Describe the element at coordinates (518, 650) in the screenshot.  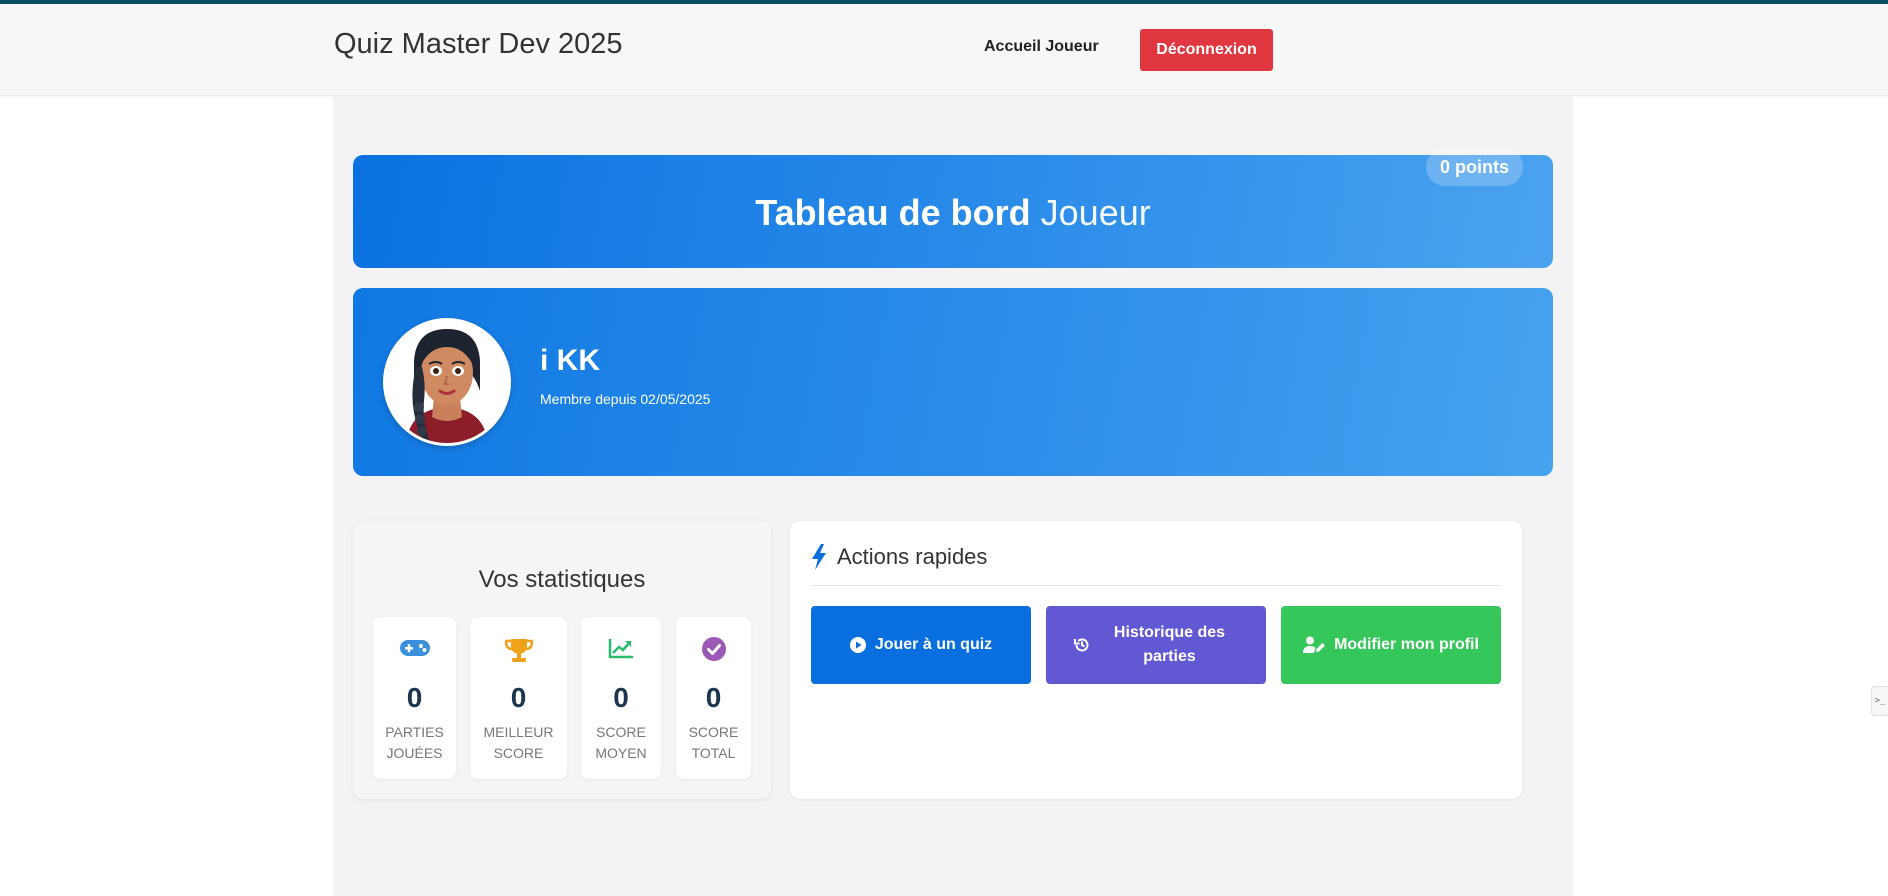
I see `trophy-icon` at that location.